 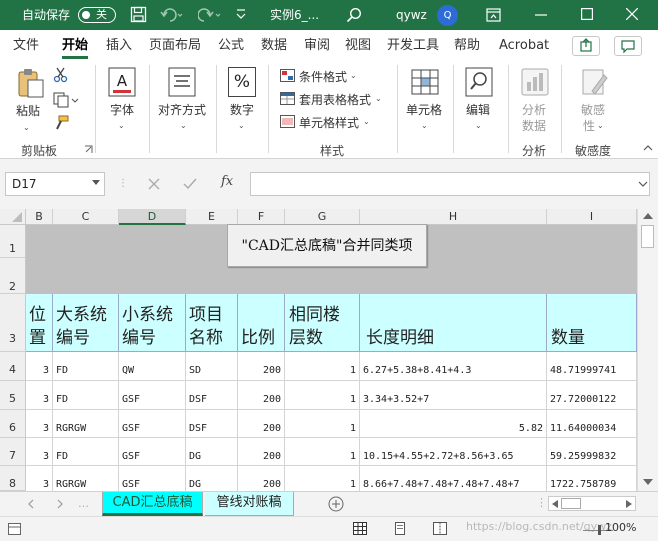 I want to click on select-all-corner, so click(x=13, y=217).